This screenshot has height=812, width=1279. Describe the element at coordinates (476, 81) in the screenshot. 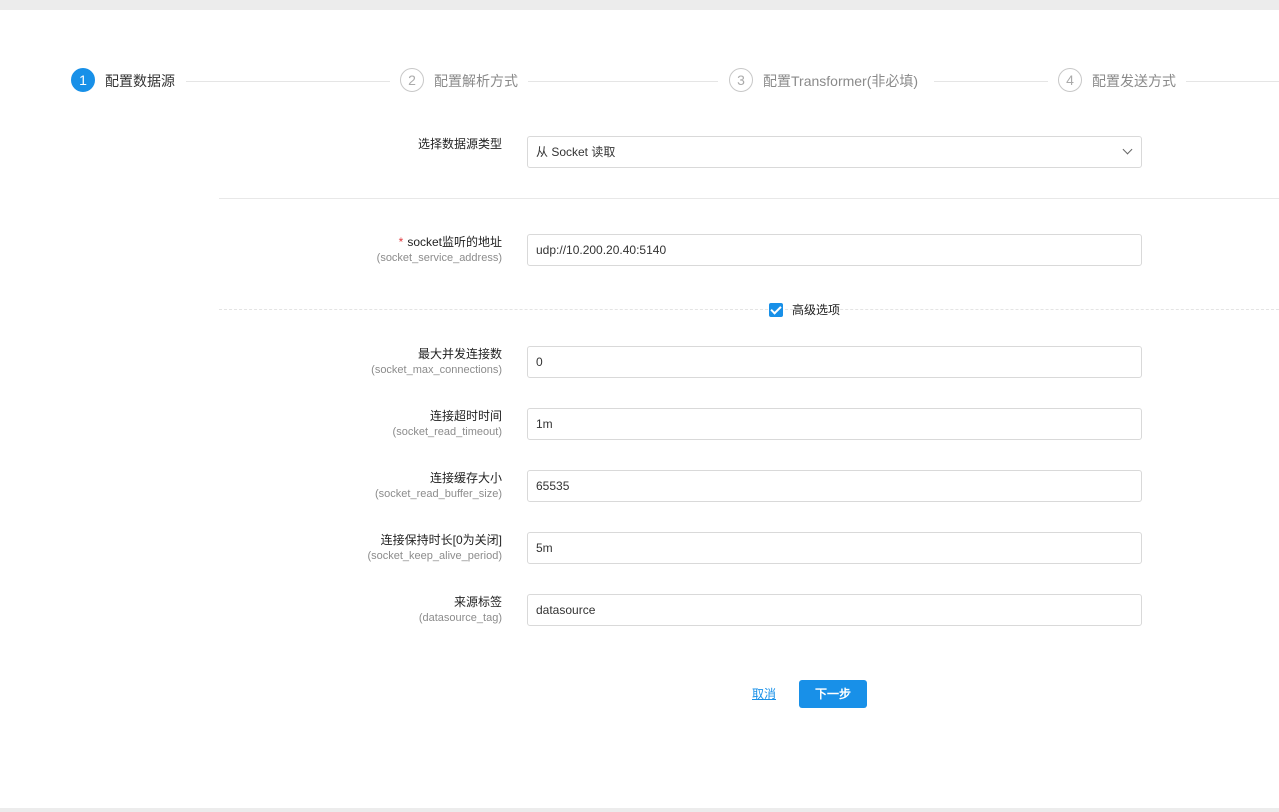

I see `step-2-label: 配置解析方式` at that location.